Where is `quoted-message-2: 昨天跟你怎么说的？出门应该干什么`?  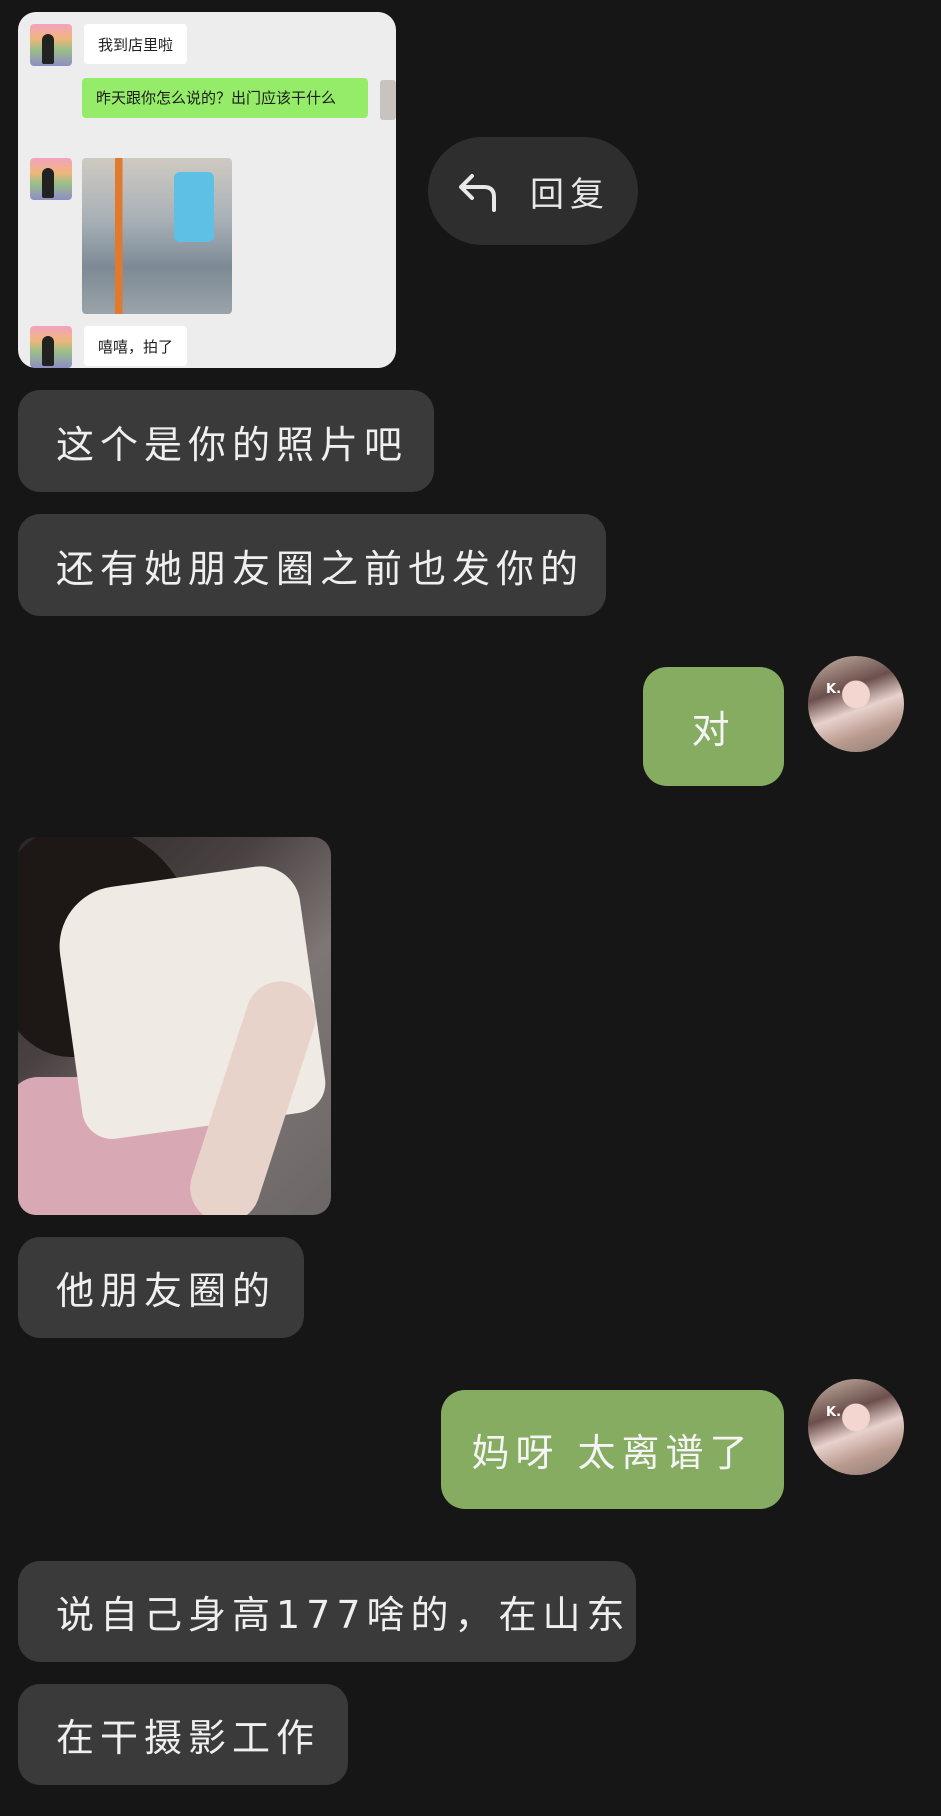 quoted-message-2: 昨天跟你怎么说的？出门应该干什么 is located at coordinates (225, 98).